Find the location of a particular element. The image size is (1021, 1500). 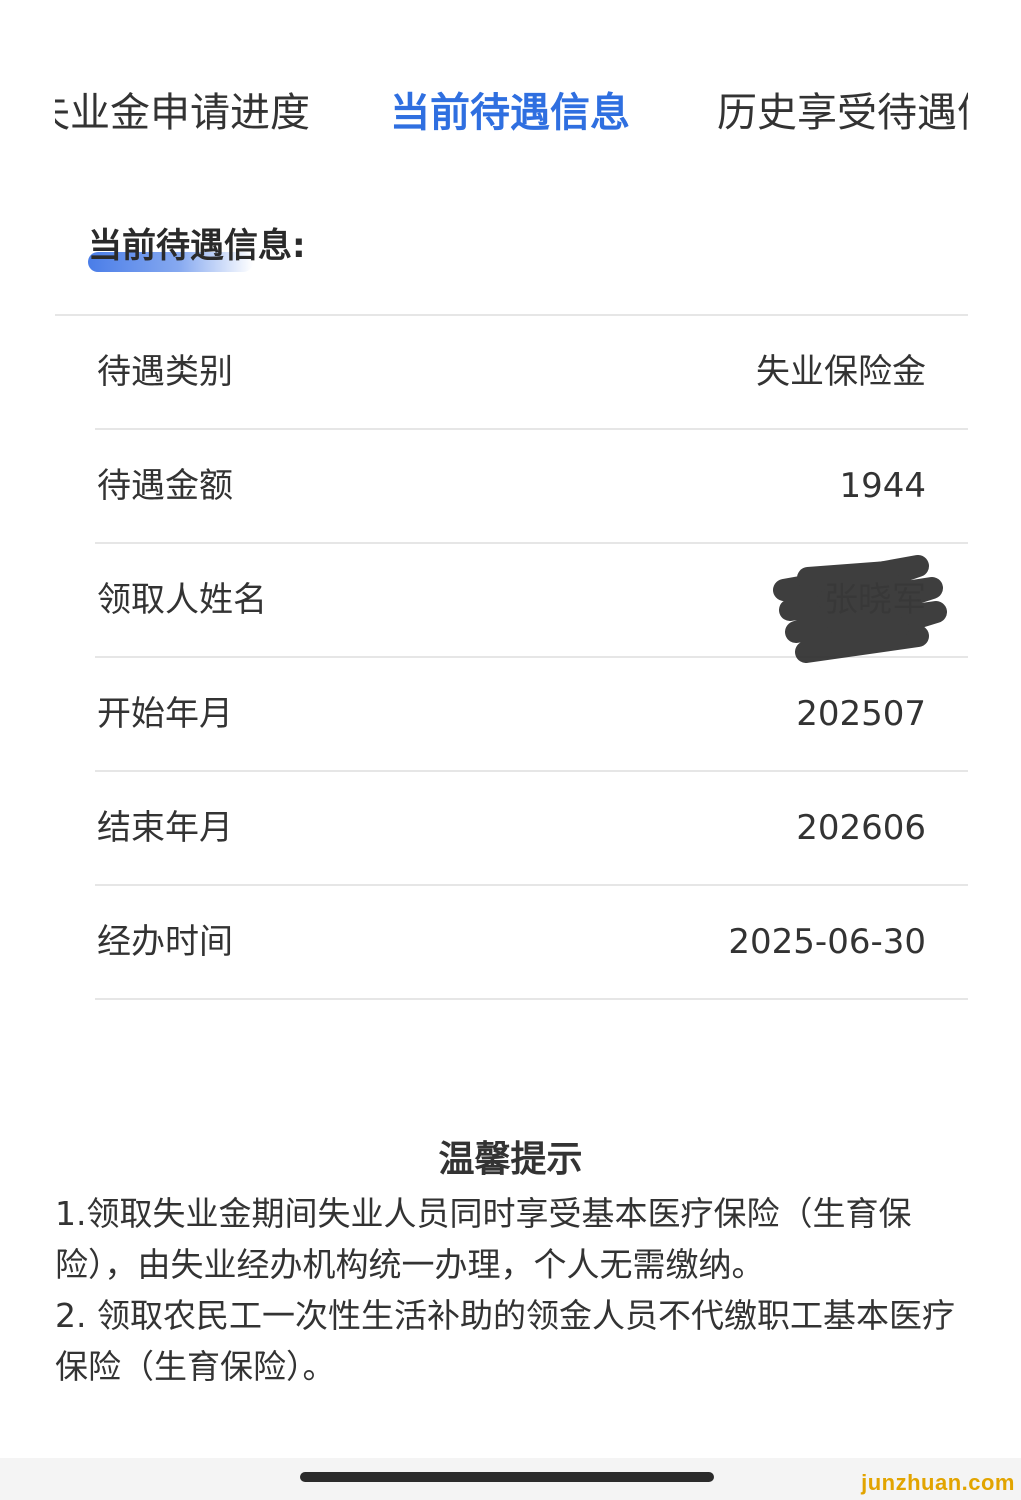

tab-bar: 失业金申请进度 当前待遇信息 历史享受待遇信息 is located at coordinates (511, 115).